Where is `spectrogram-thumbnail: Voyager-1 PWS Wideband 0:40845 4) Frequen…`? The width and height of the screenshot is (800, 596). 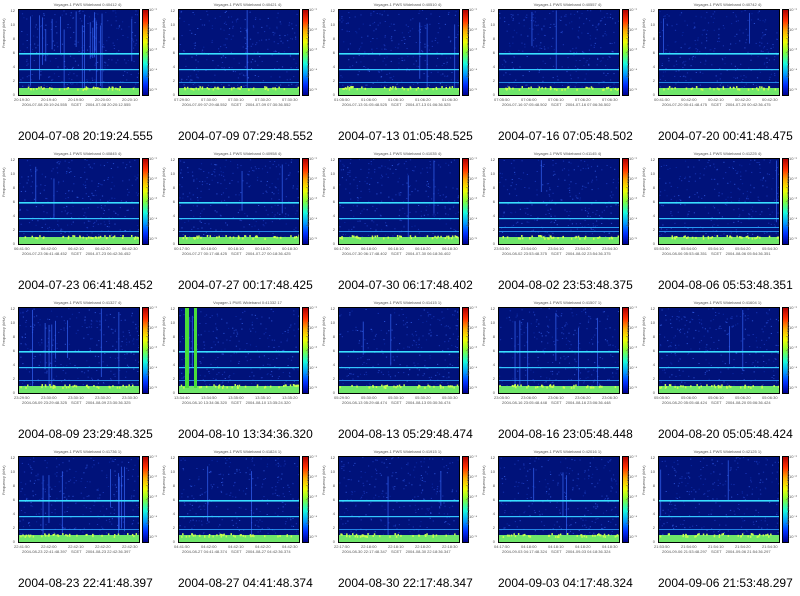
spectrogram-thumbnail: Voyager-1 PWS Wideband 0:40845 4) Frequen… is located at coordinates (80, 210).